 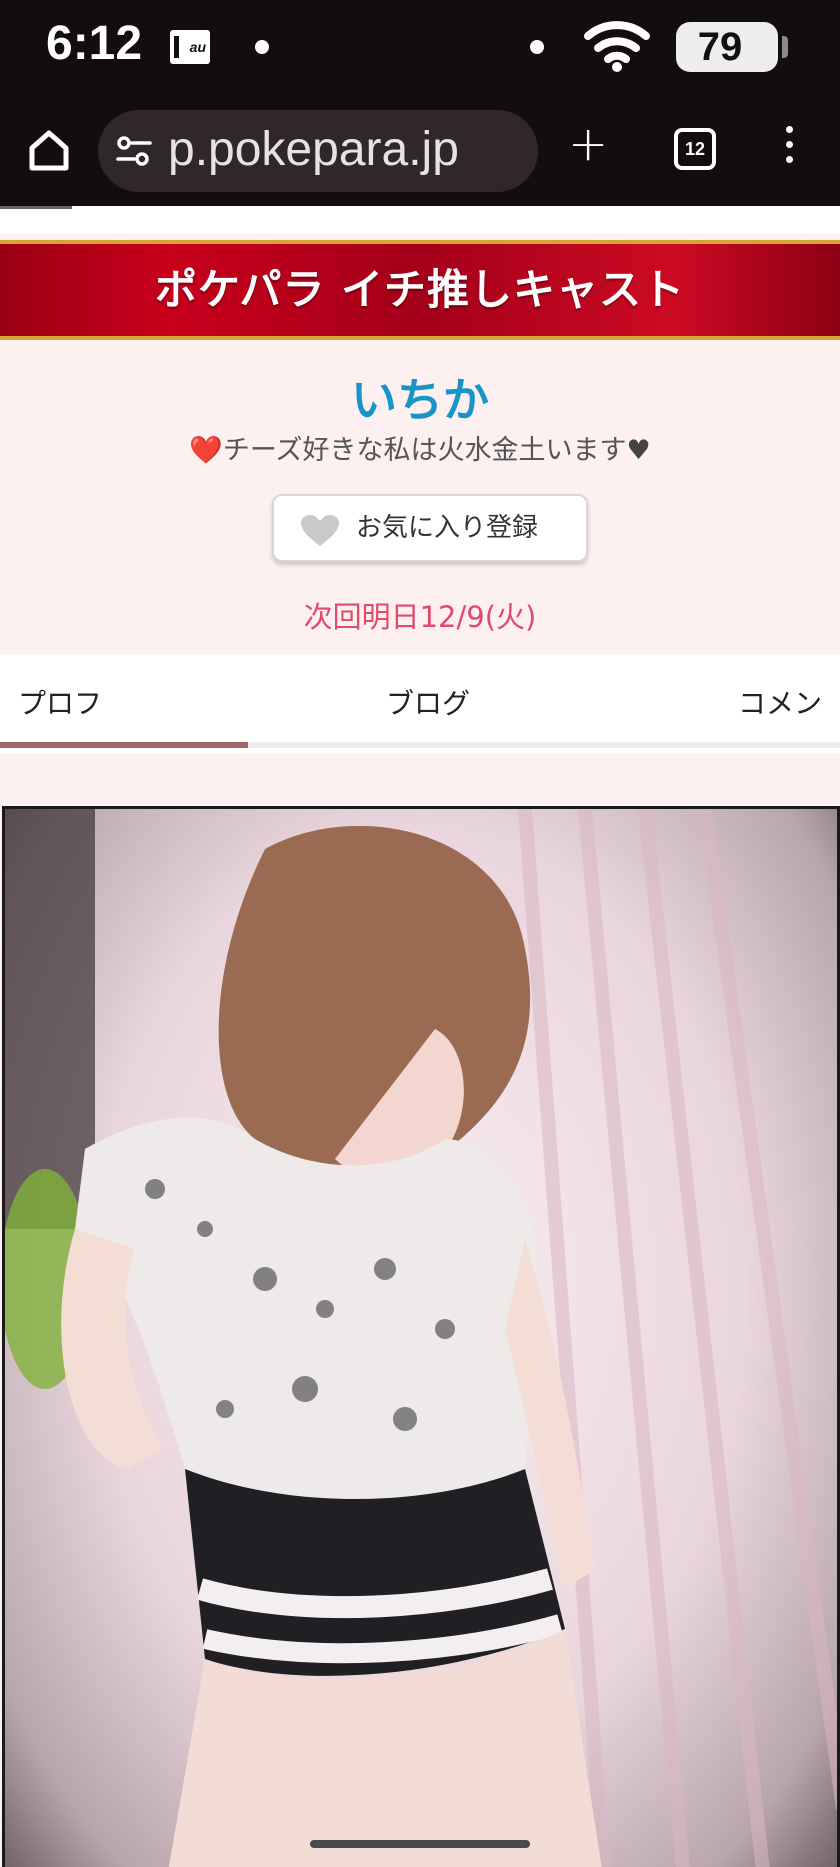 I want to click on new-tab-icon: +, so click(x=588, y=144).